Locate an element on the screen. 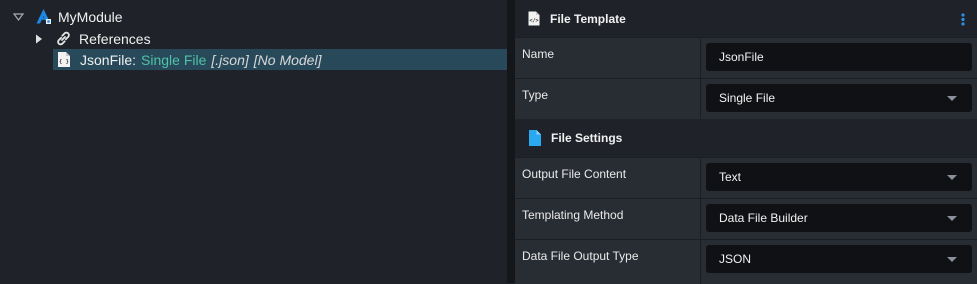 The image size is (977, 284). file-model-label: [No Model] is located at coordinates (287, 59).